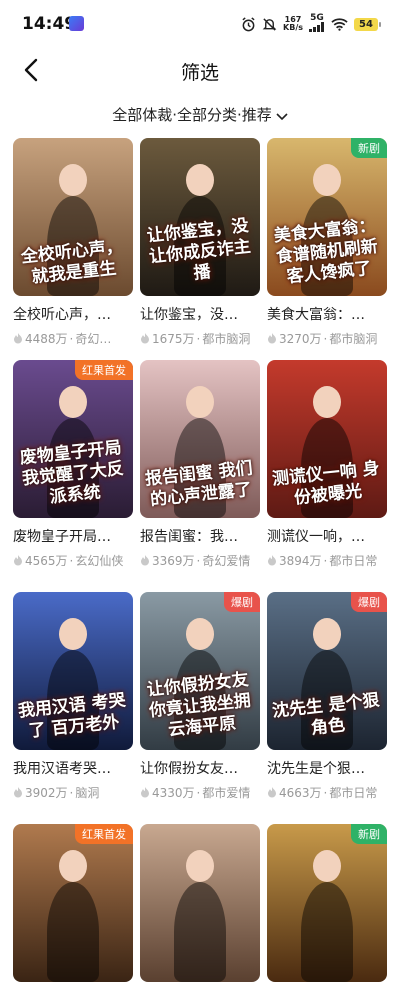 This screenshot has height=982, width=400. I want to click on view-count: 3369万, so click(173, 561).